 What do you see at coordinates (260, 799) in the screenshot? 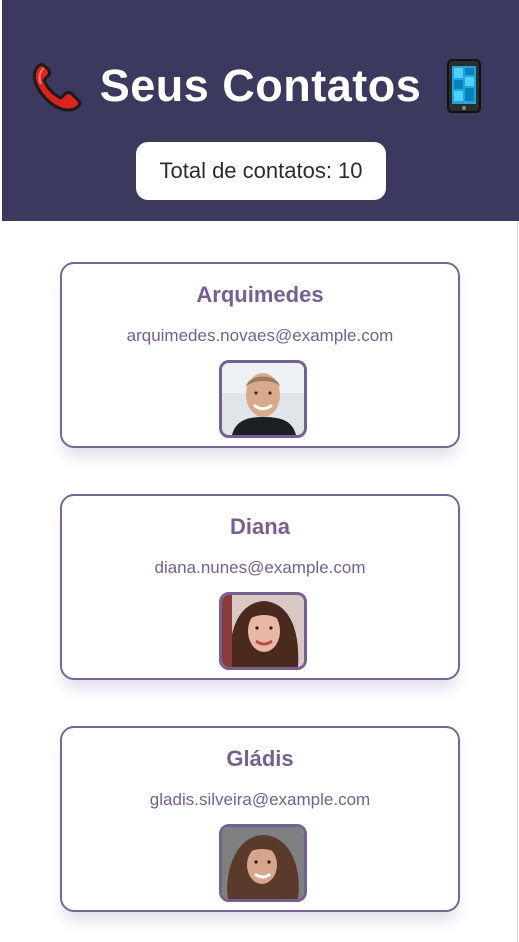
I see `contact-email: gladis.silveira@example.com` at bounding box center [260, 799].